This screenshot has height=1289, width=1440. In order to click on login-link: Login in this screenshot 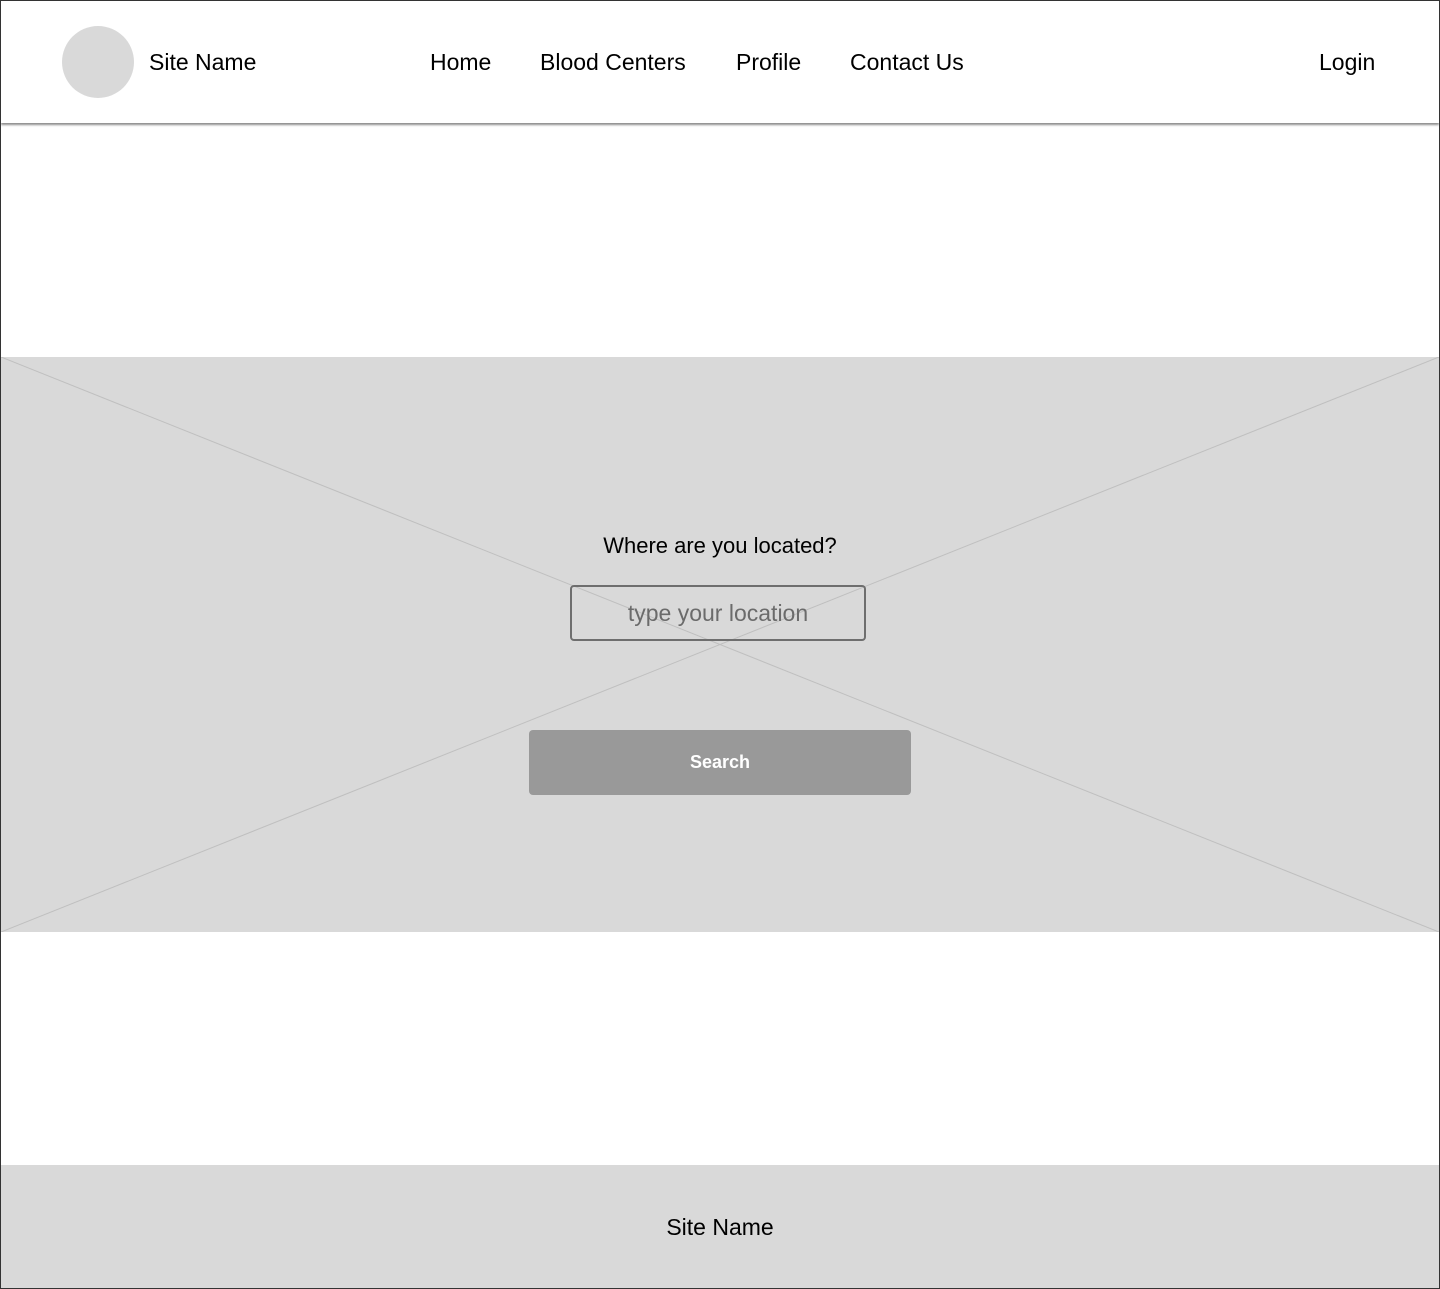, I will do `click(1347, 62)`.